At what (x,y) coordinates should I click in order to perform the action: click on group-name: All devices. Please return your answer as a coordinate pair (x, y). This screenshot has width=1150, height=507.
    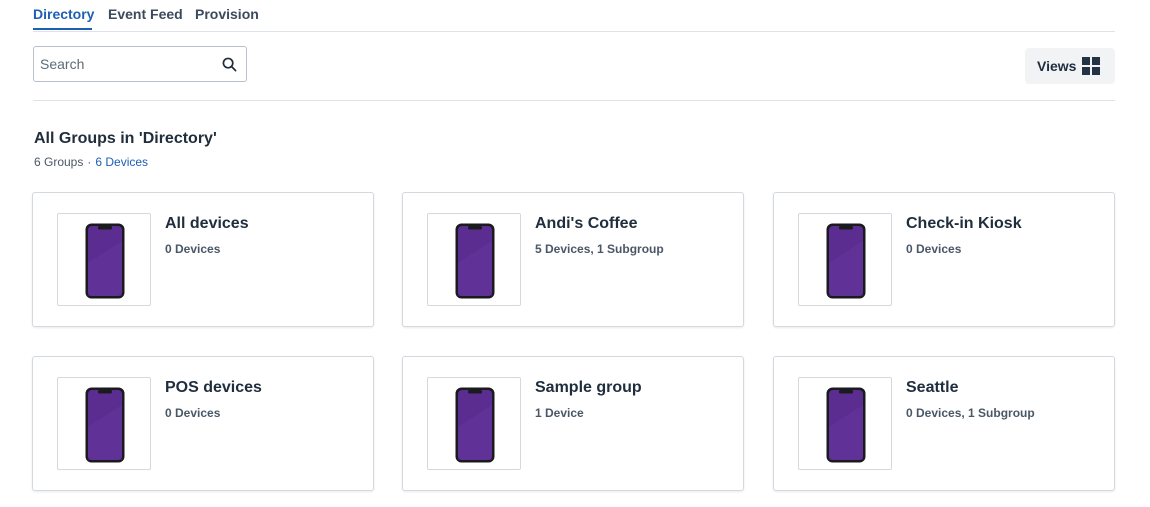
    Looking at the image, I should click on (207, 224).